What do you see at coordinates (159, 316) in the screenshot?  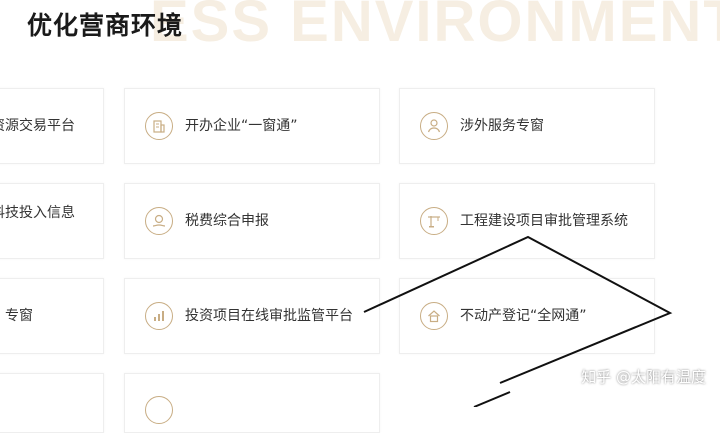 I see `chart-icon` at bounding box center [159, 316].